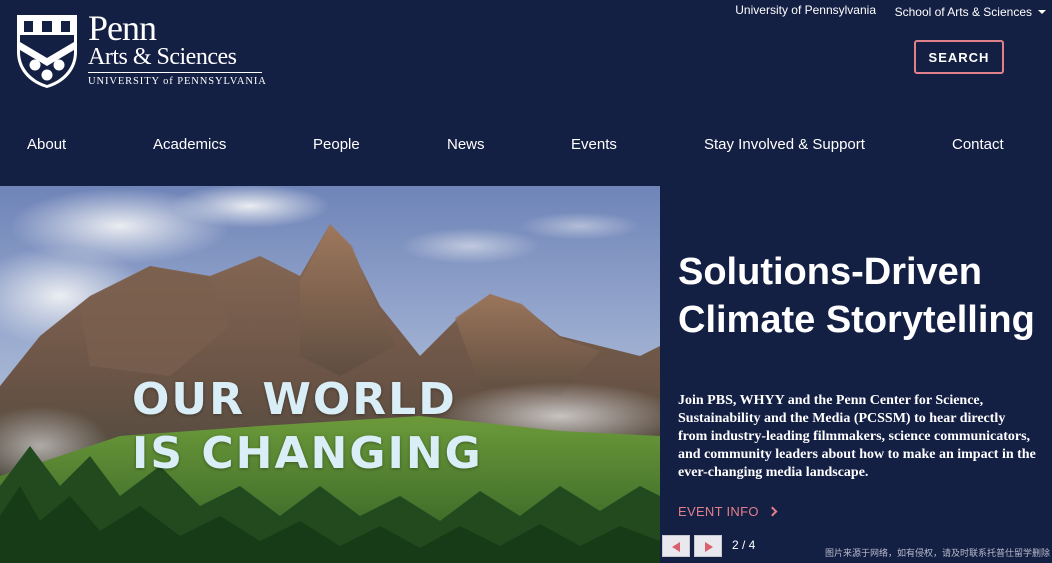 This screenshot has width=1052, height=563. Describe the element at coordinates (336, 144) in the screenshot. I see `nav-item-people: People` at that location.